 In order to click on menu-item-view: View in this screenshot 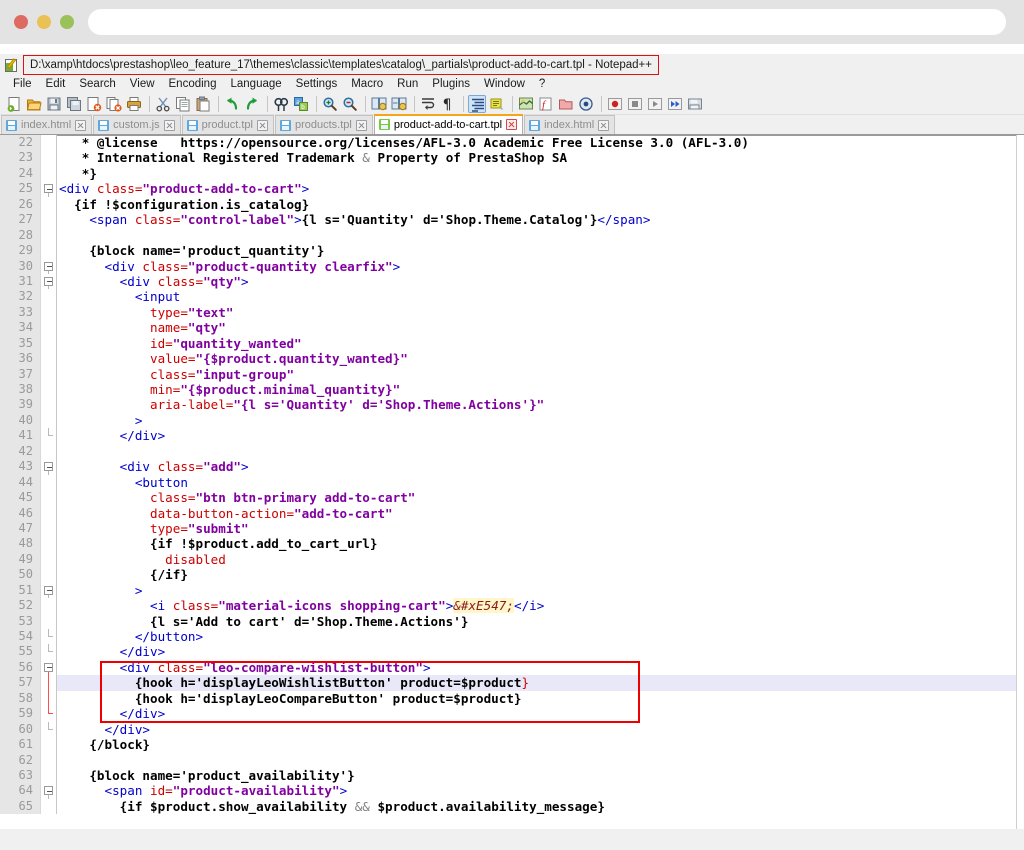, I will do `click(142, 84)`.